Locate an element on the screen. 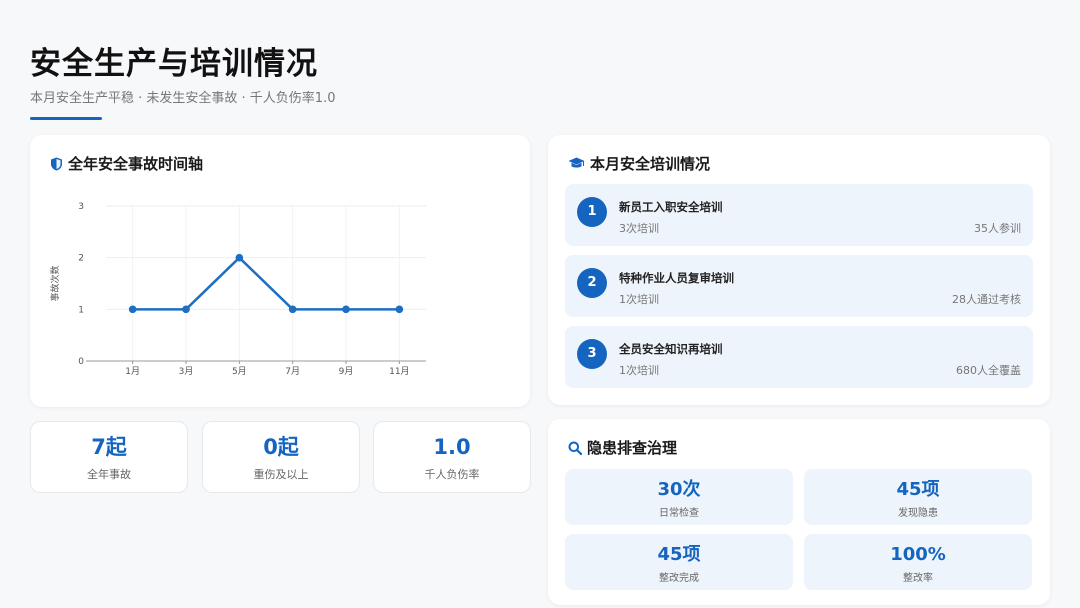  stat-total-accidents: 7起 全年事故 is located at coordinates (109, 457).